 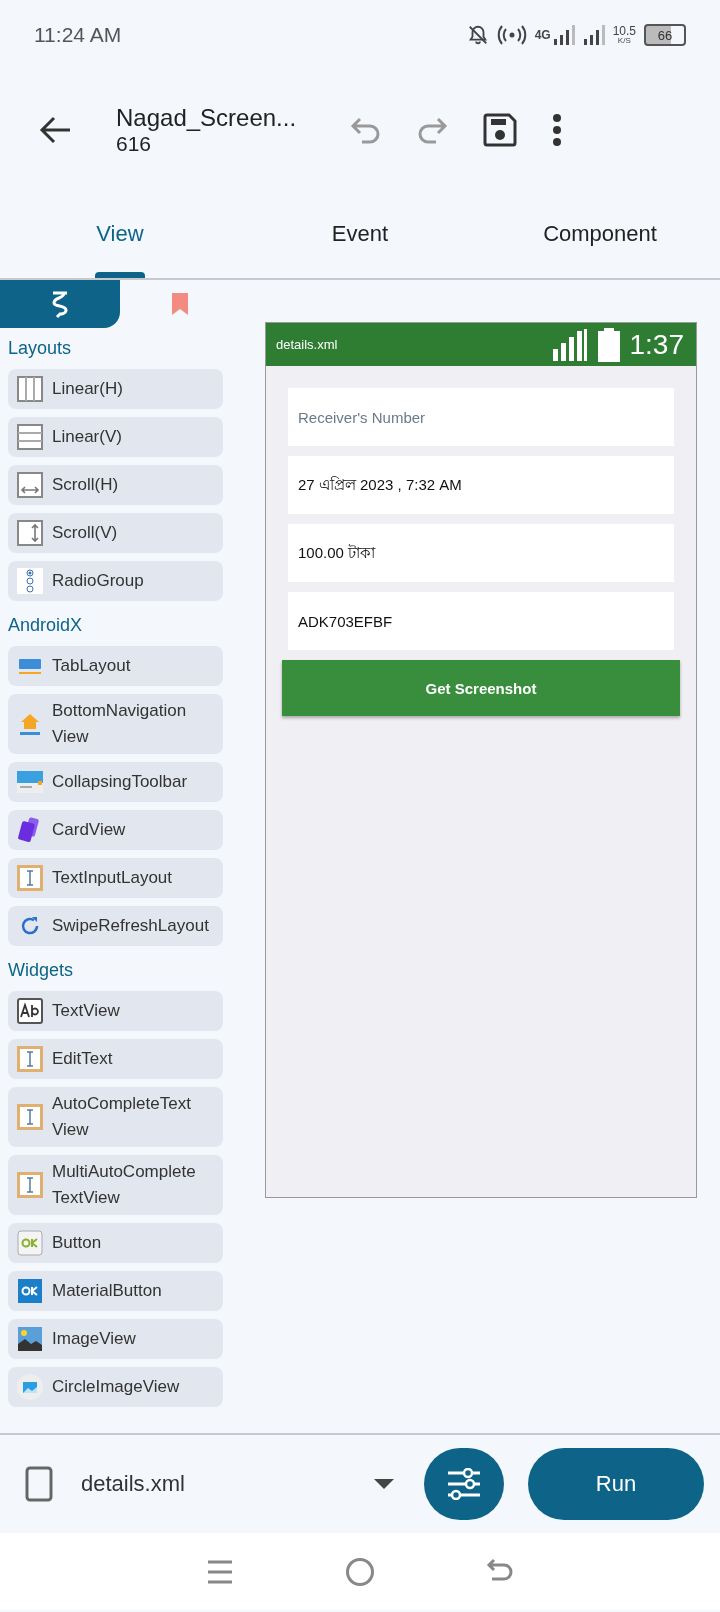 What do you see at coordinates (30, 1011) in the screenshot?
I see `text-view-icon` at bounding box center [30, 1011].